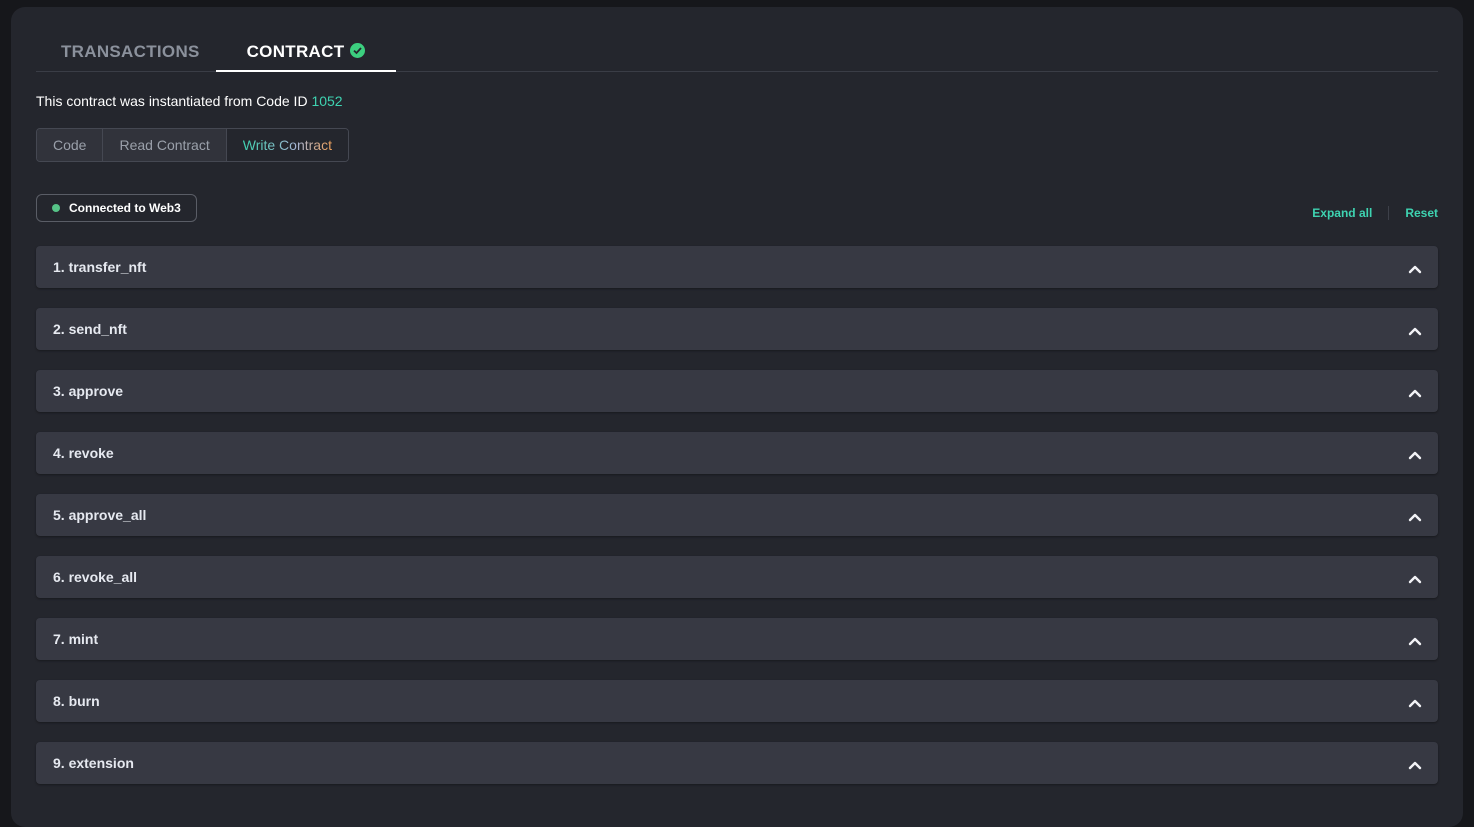  Describe the element at coordinates (358, 50) in the screenshot. I see `verified-check-icon` at that location.